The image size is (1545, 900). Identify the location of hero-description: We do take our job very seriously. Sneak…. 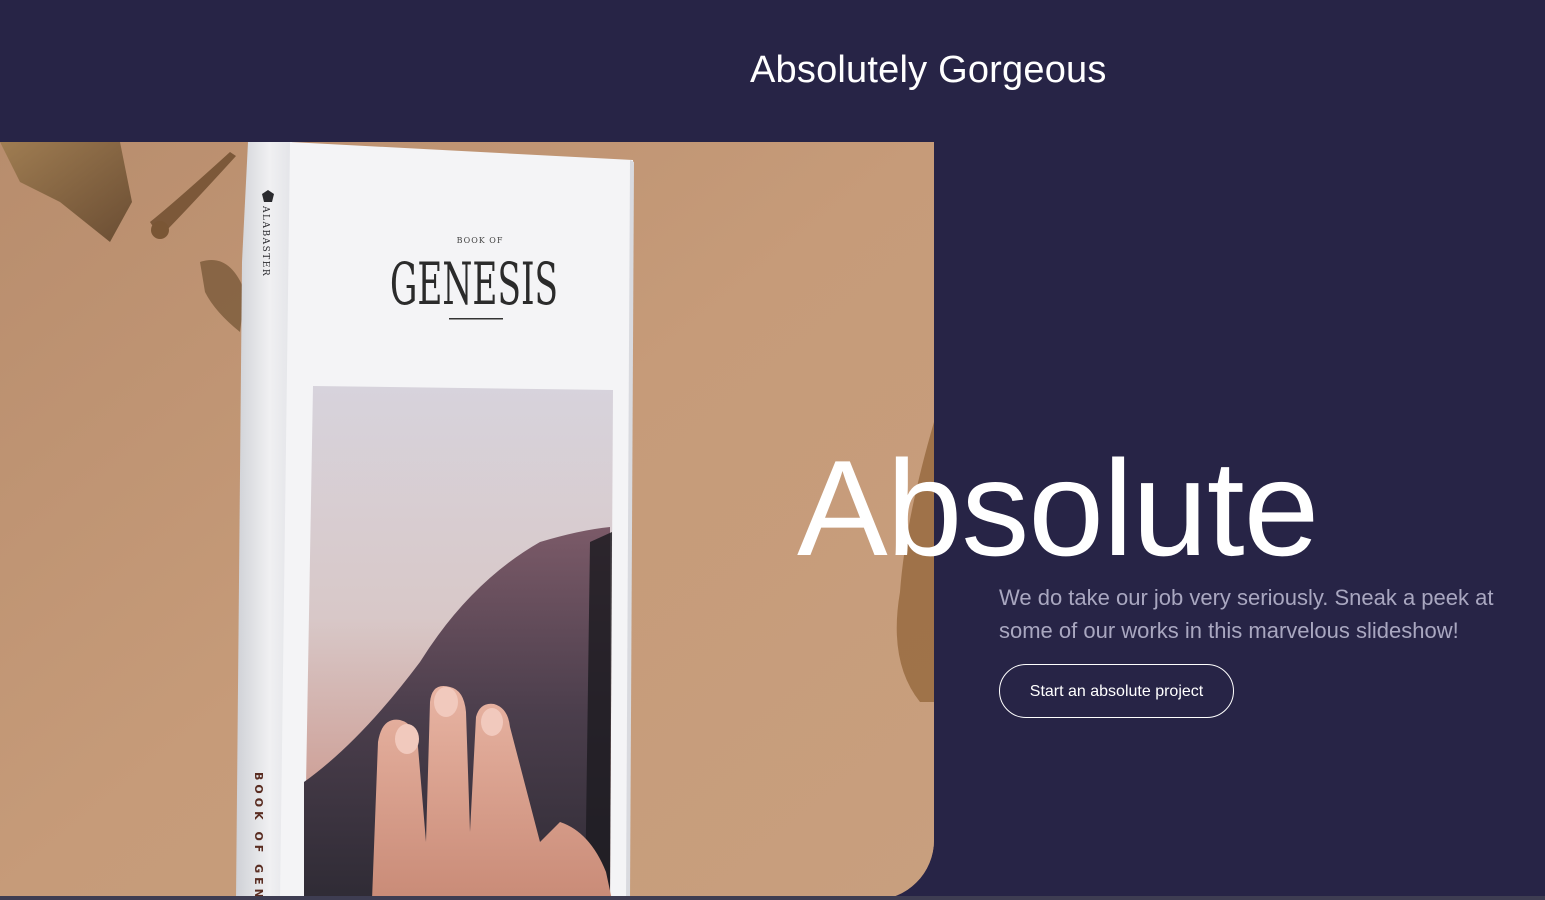
(1246, 614).